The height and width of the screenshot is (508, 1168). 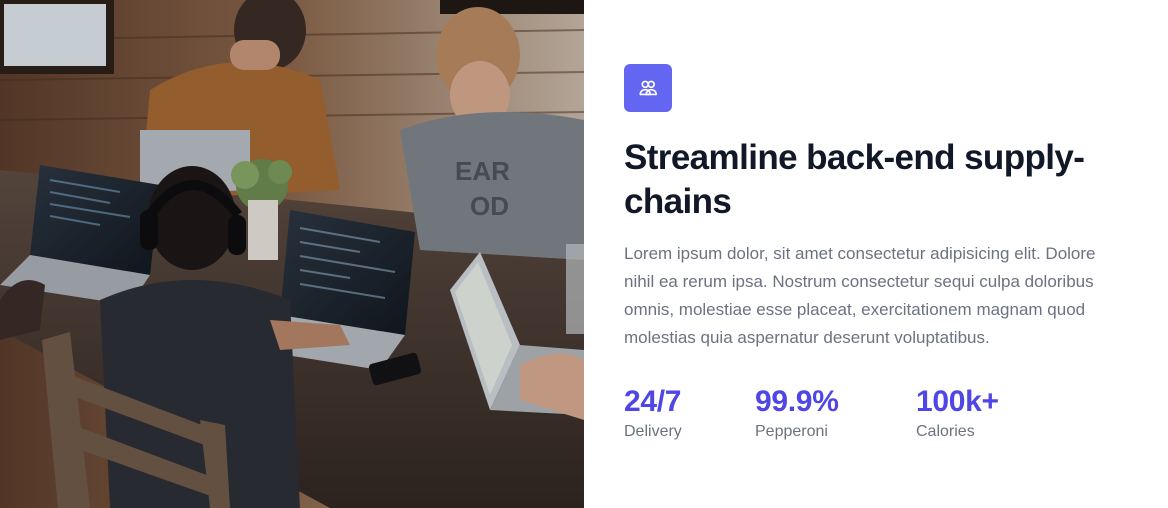 I want to click on users-icon, so click(x=648, y=88).